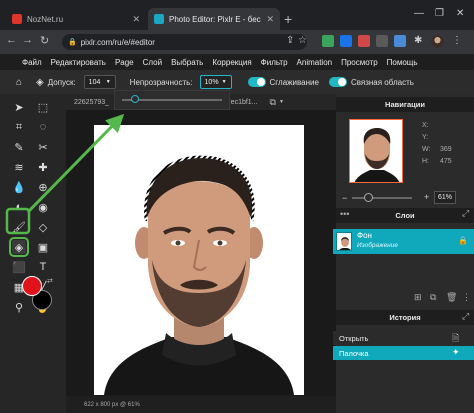  What do you see at coordinates (75, 163) in the screenshot?
I see `annotation-arrow` at bounding box center [75, 163].